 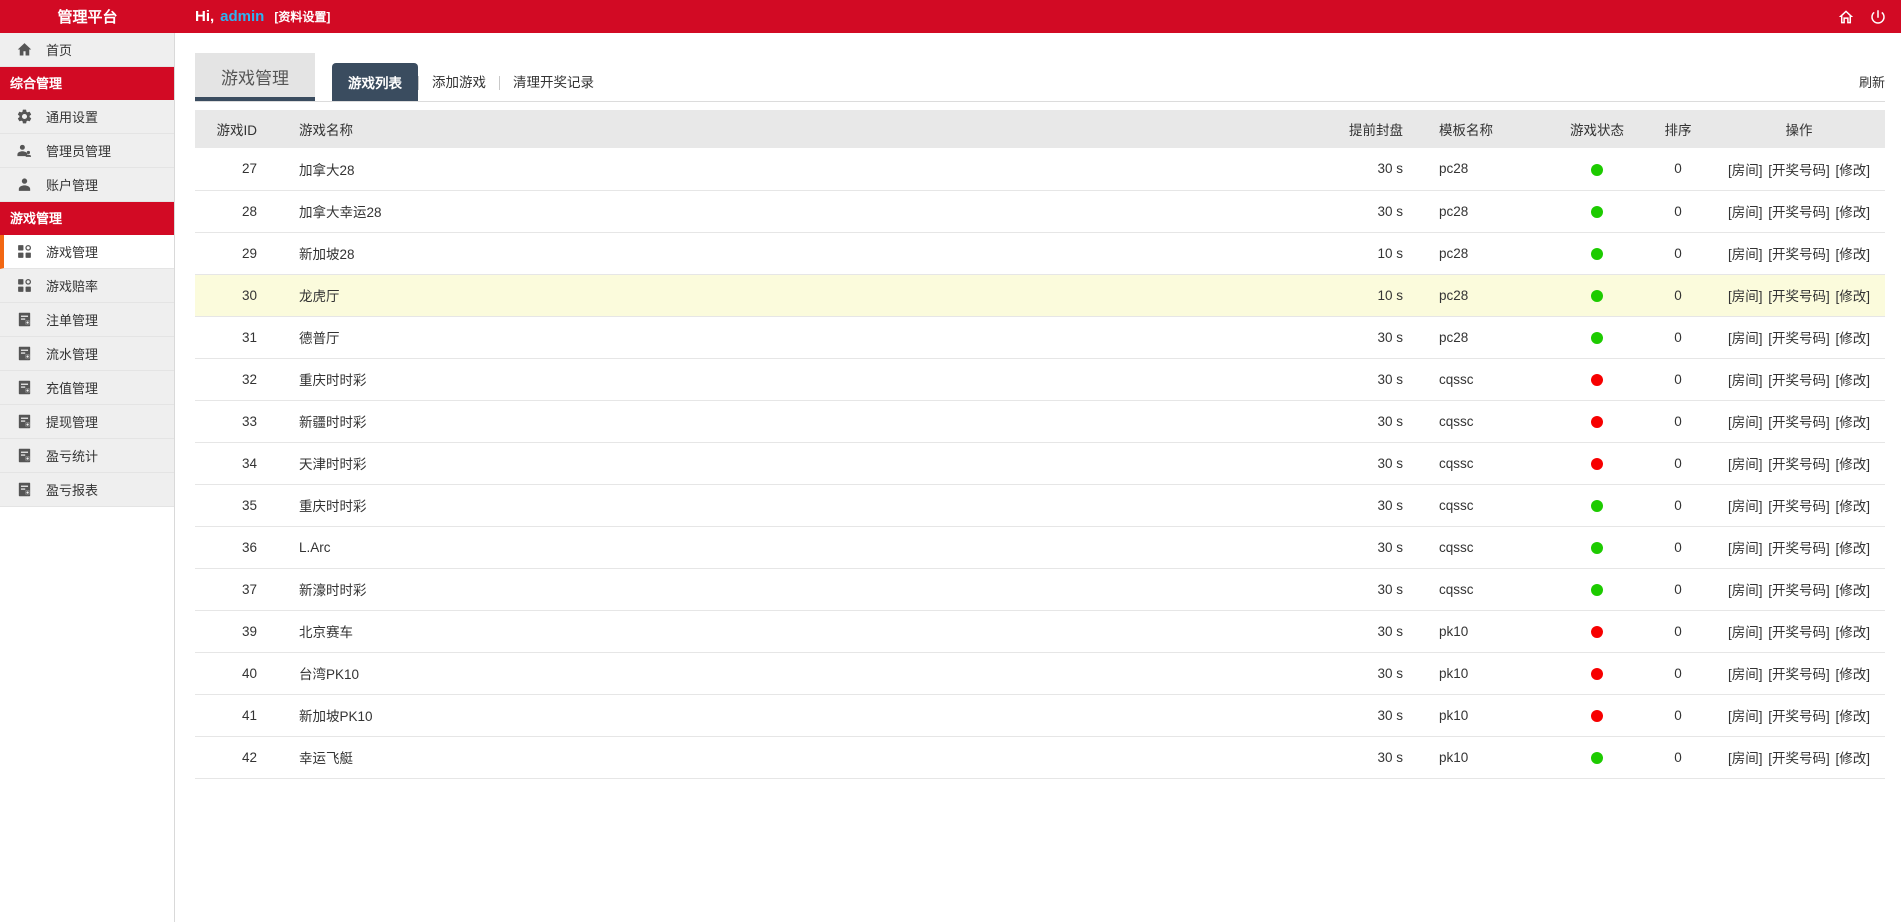 What do you see at coordinates (87, 50) in the screenshot?
I see `sidebar-item: 首页` at bounding box center [87, 50].